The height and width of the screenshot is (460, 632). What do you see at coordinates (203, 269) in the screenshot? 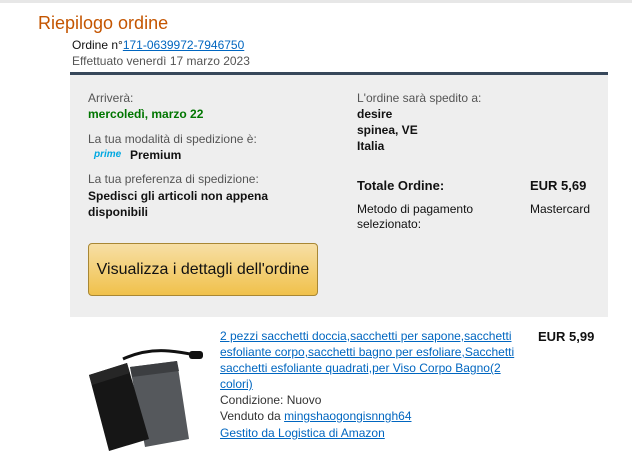
I see `view-order-details-button: Visualizza i dettagli dell'ordine` at bounding box center [203, 269].